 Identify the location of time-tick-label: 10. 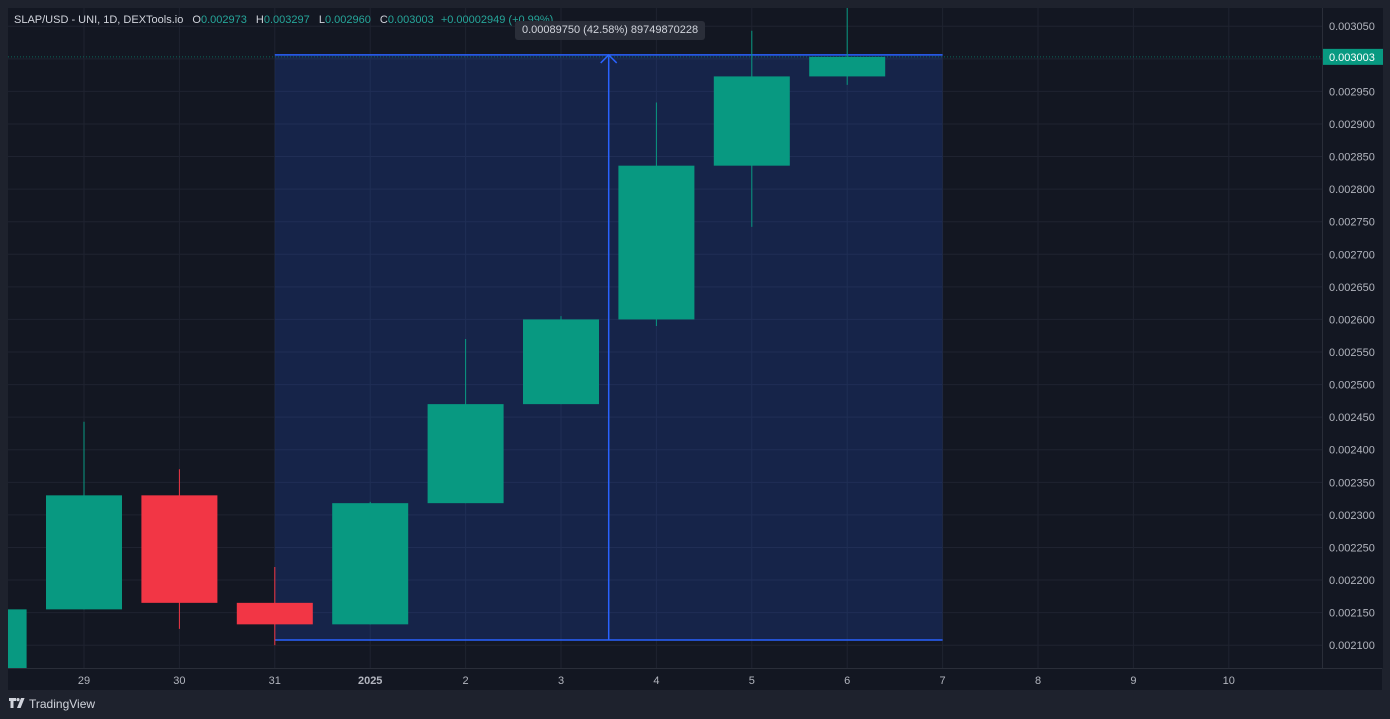
(1229, 681).